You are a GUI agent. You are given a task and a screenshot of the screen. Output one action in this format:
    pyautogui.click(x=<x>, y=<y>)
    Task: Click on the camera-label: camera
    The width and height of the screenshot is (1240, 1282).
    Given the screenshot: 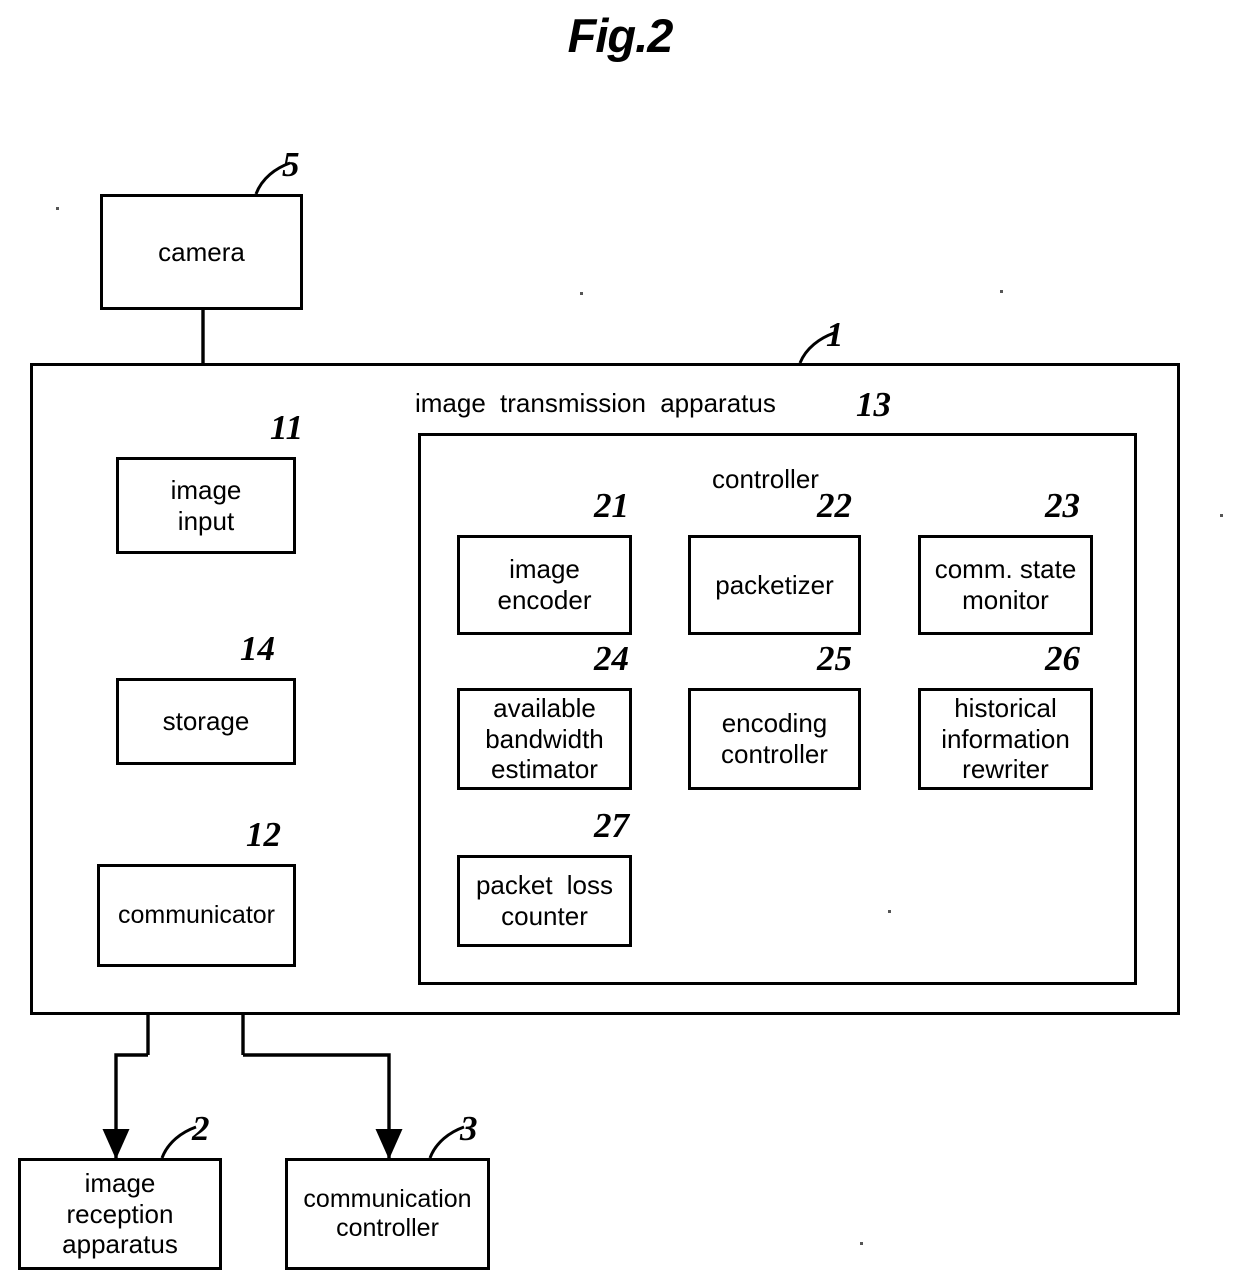 What is the action you would take?
    pyautogui.click(x=201, y=251)
    